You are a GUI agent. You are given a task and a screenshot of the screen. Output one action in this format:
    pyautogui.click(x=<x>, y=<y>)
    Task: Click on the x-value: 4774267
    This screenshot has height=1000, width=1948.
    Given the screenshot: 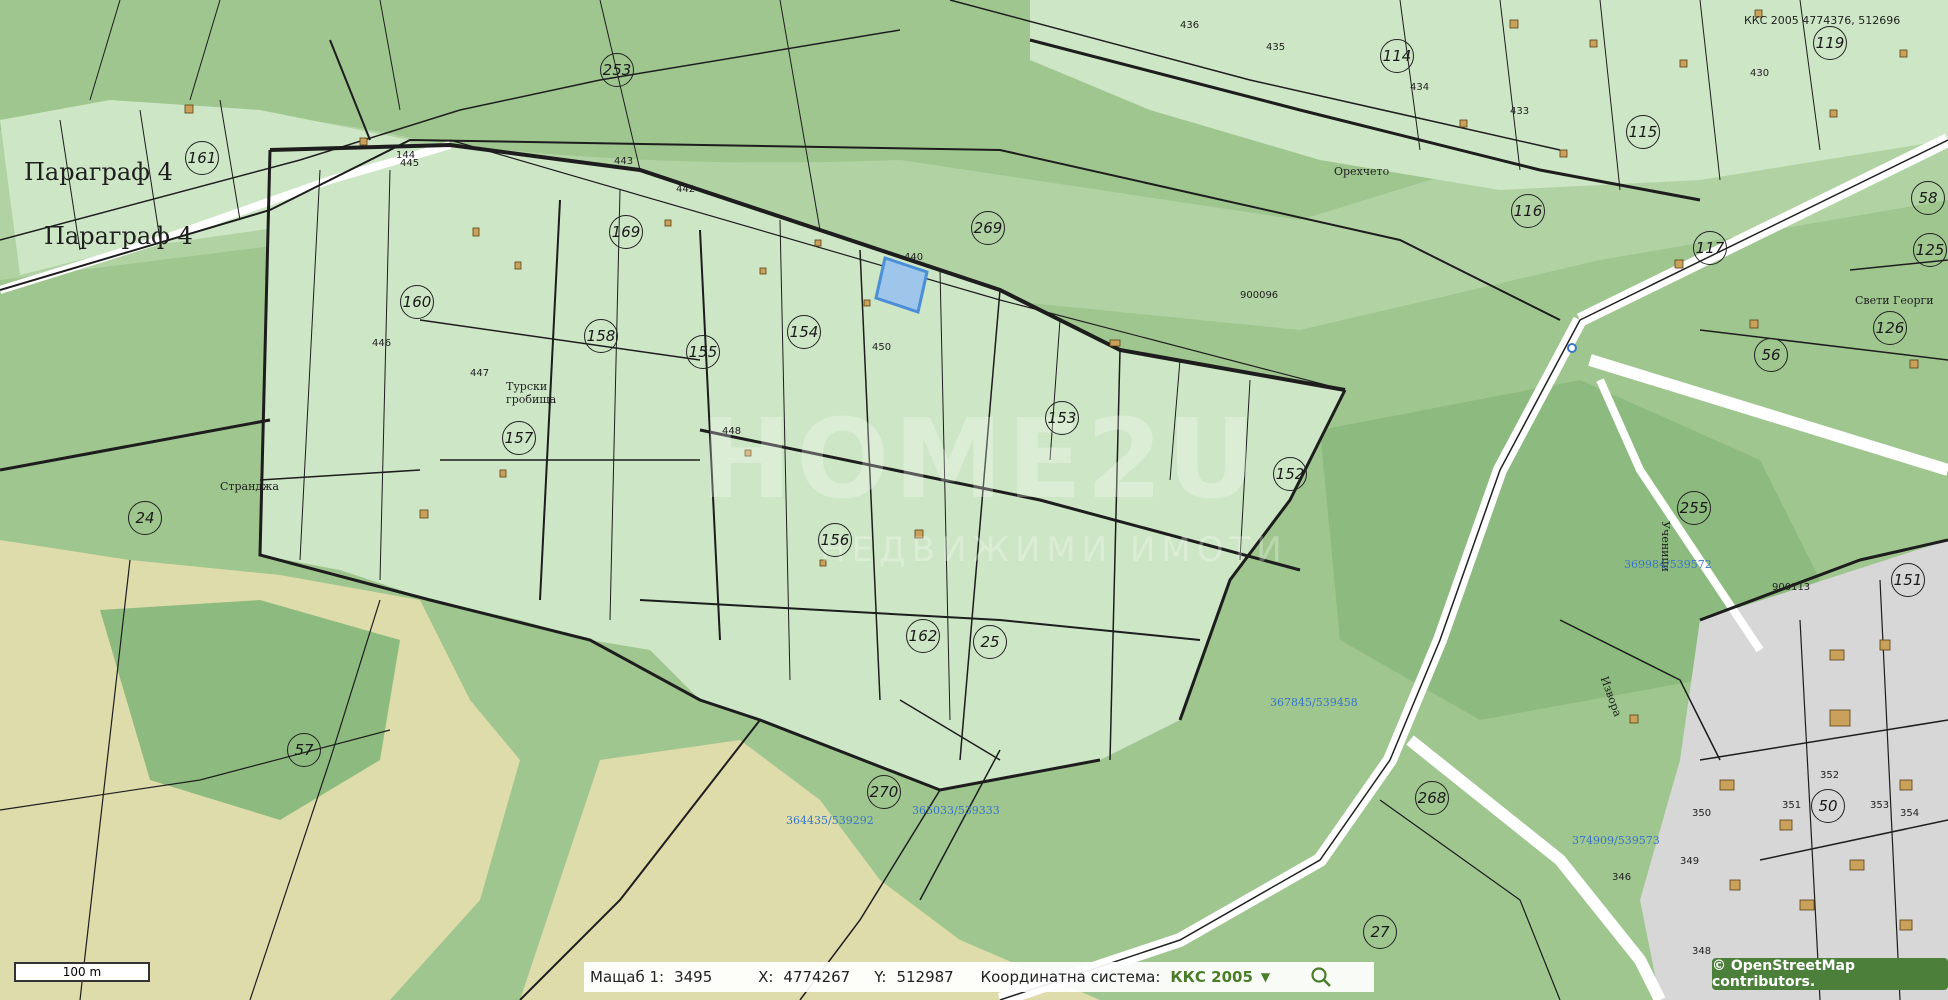 What is the action you would take?
    pyautogui.click(x=817, y=977)
    